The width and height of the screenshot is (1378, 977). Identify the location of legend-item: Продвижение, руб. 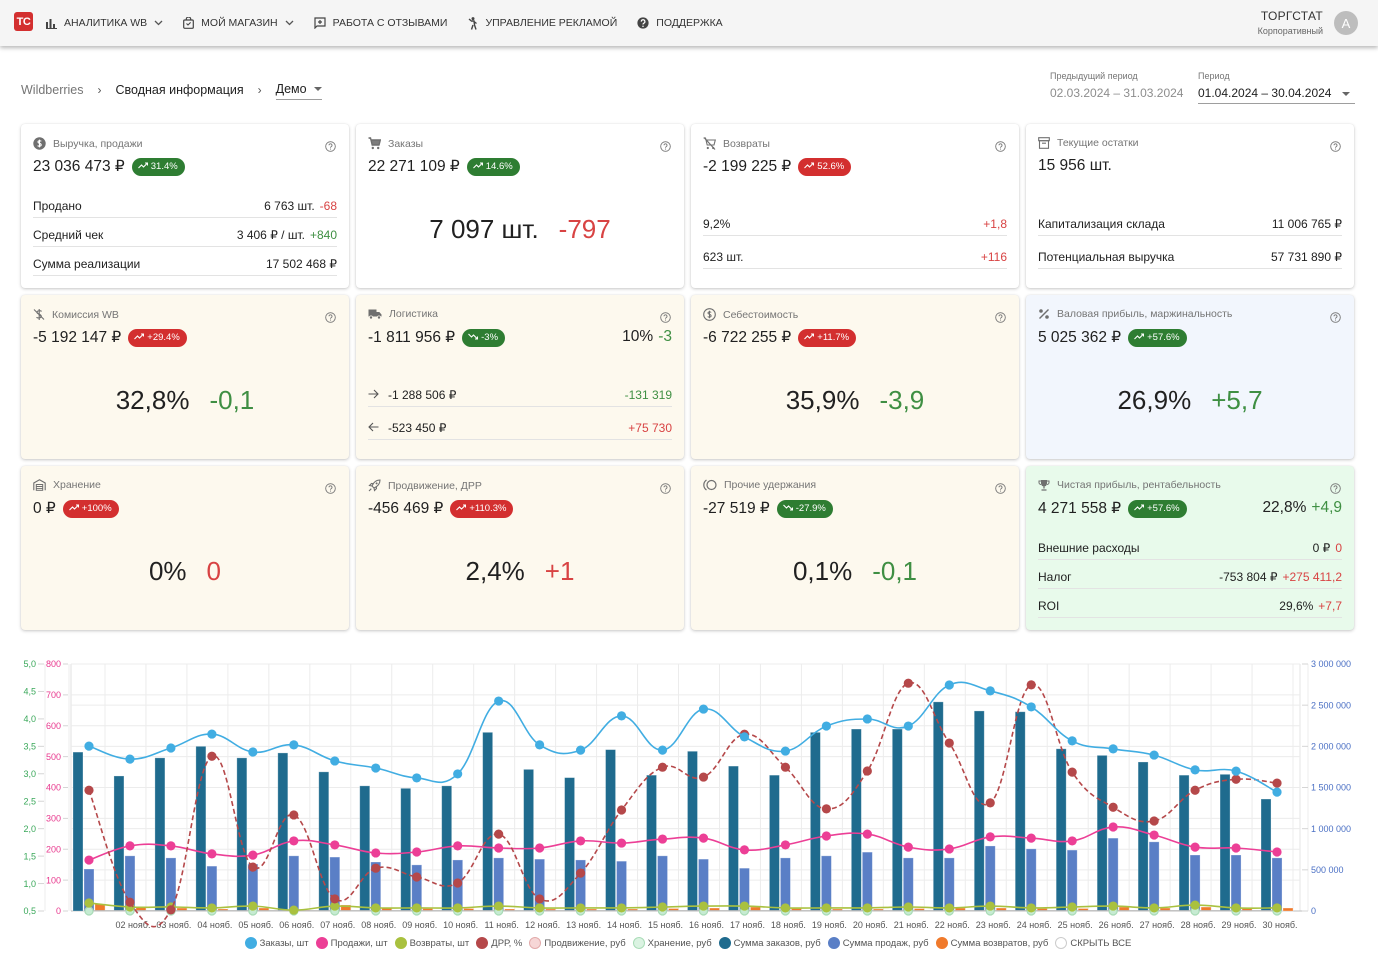
(577, 943).